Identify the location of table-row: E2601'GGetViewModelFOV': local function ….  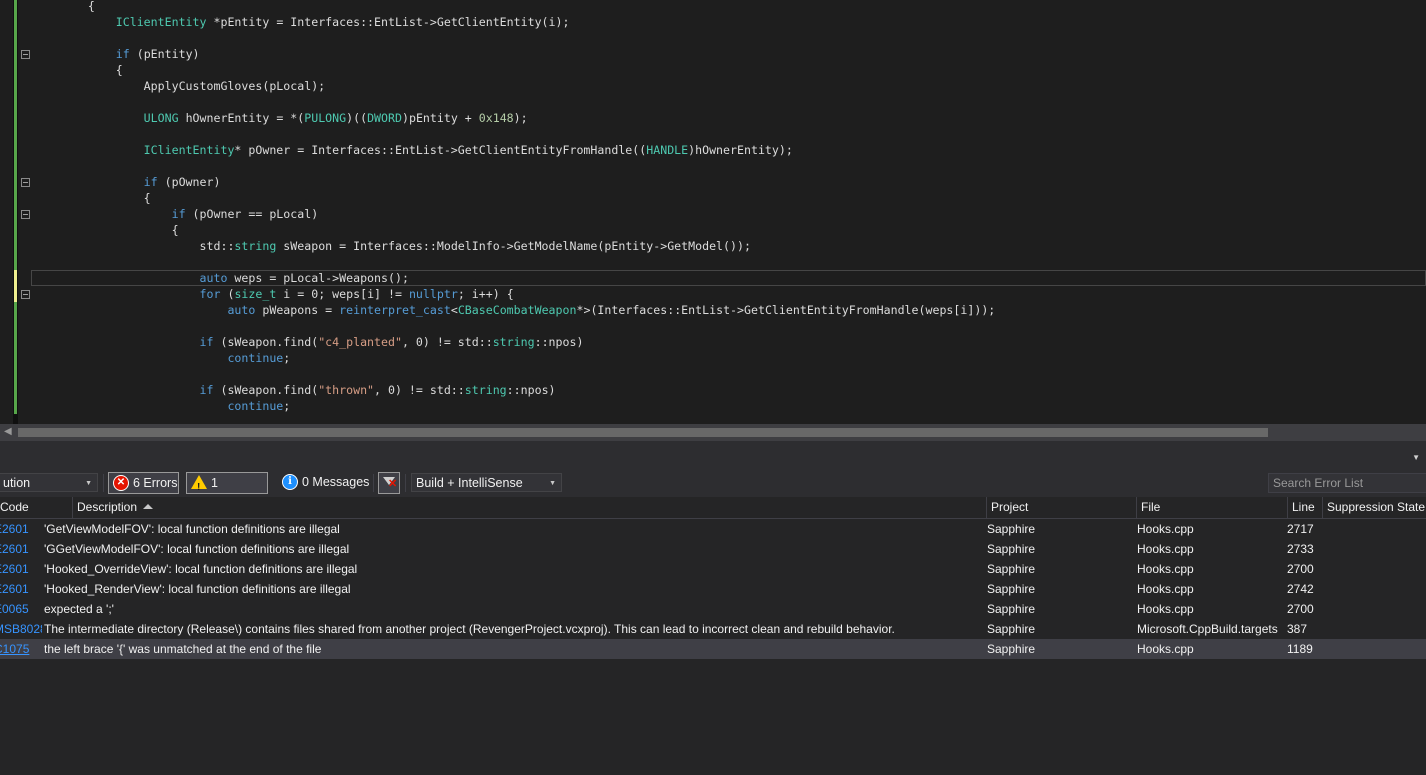
(713, 549).